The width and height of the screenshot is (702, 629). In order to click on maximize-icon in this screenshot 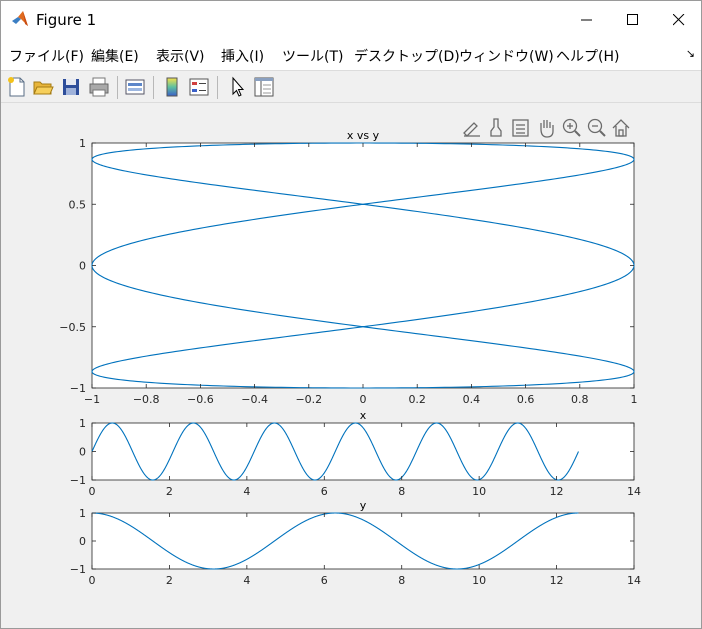, I will do `click(632, 19)`.